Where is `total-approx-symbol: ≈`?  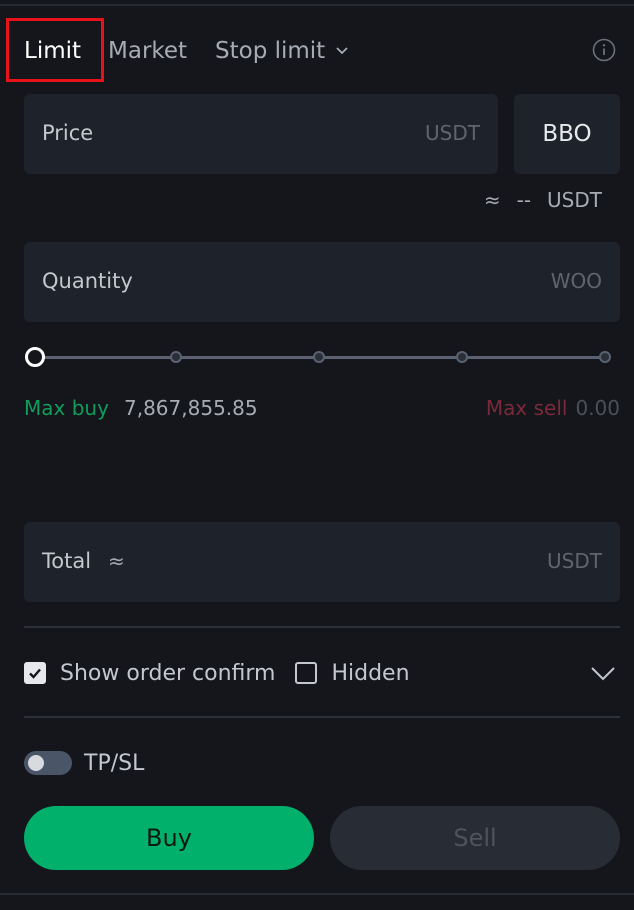 total-approx-symbol: ≈ is located at coordinates (116, 561).